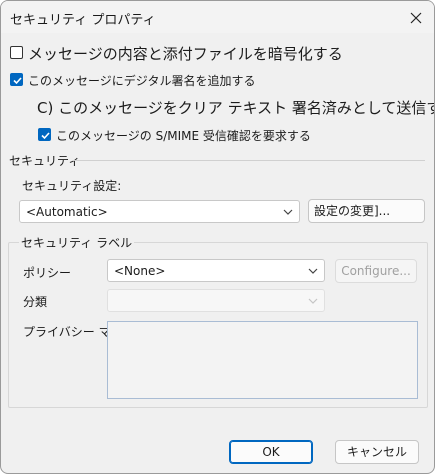 The height and width of the screenshot is (474, 435). I want to click on clear-text-option-label: C) このメッセージをクリア テキスト 署名済みとして送信する, so click(235, 107).